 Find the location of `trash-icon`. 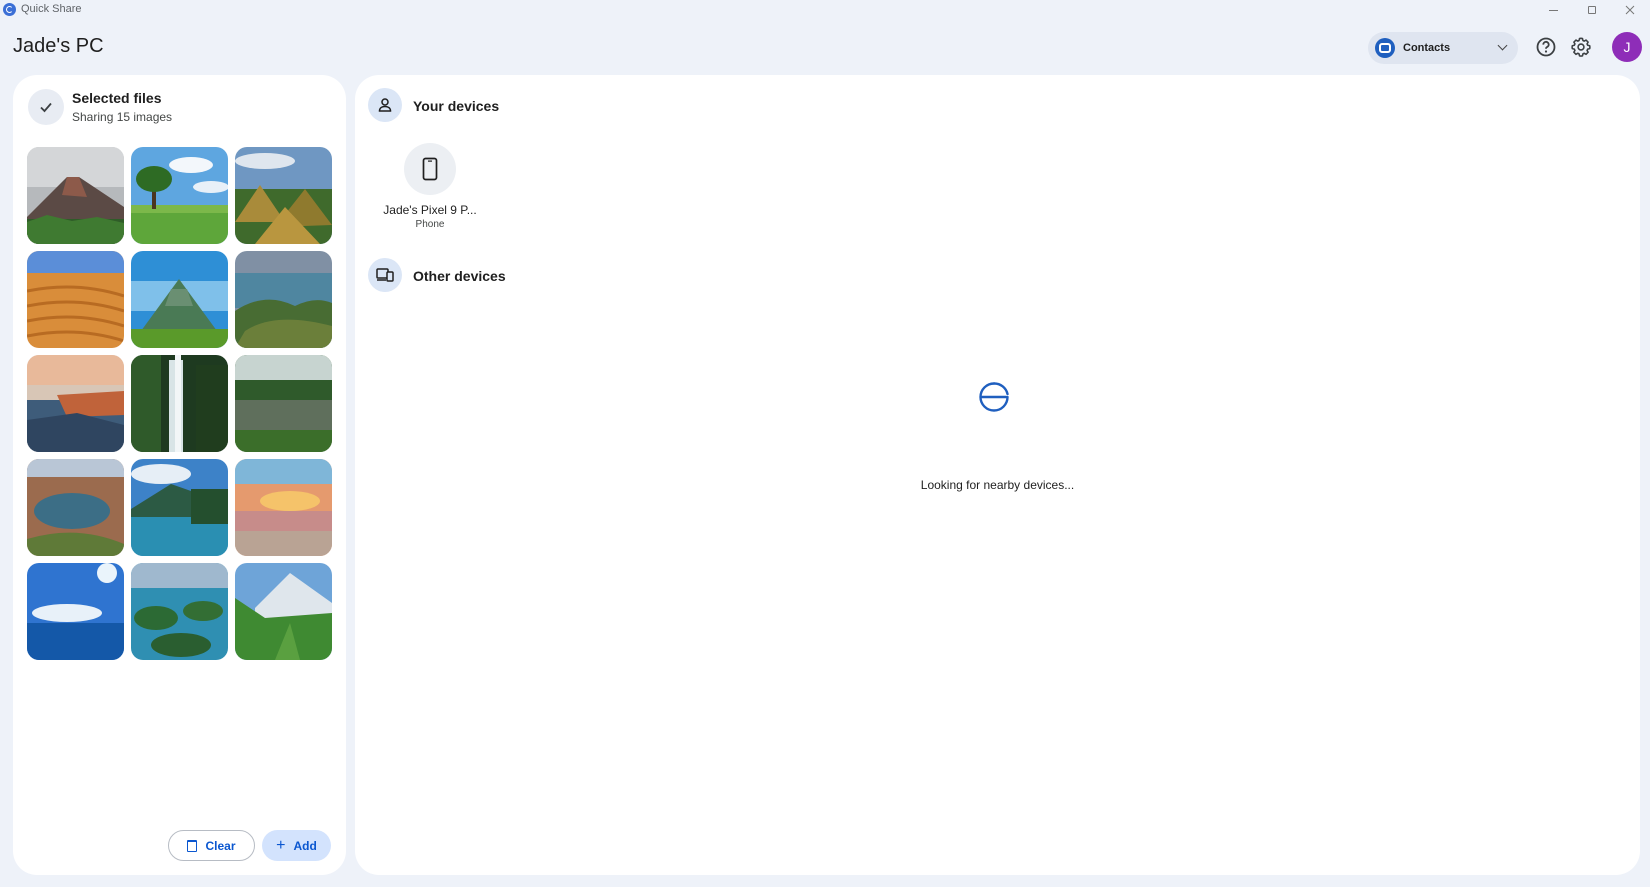

trash-icon is located at coordinates (192, 845).